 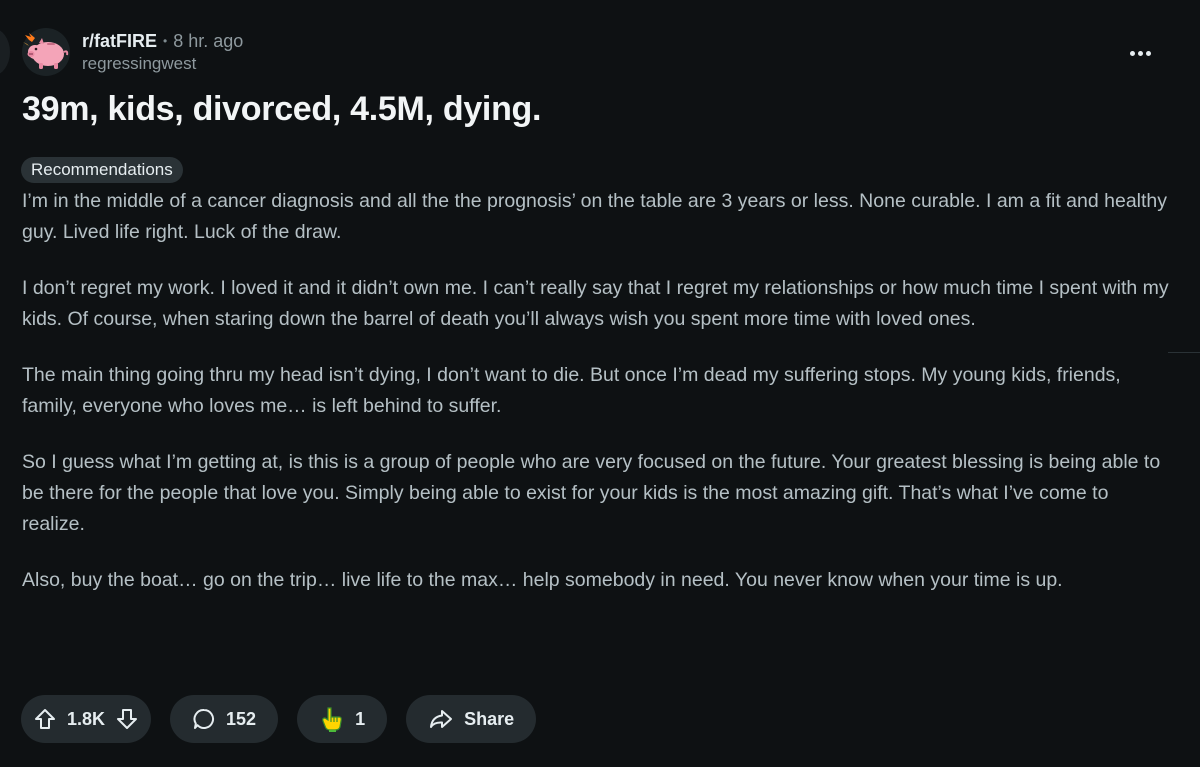 What do you see at coordinates (162, 41) in the screenshot?
I see `meta-line: r/fatFIRE • 8 hr. ago` at bounding box center [162, 41].